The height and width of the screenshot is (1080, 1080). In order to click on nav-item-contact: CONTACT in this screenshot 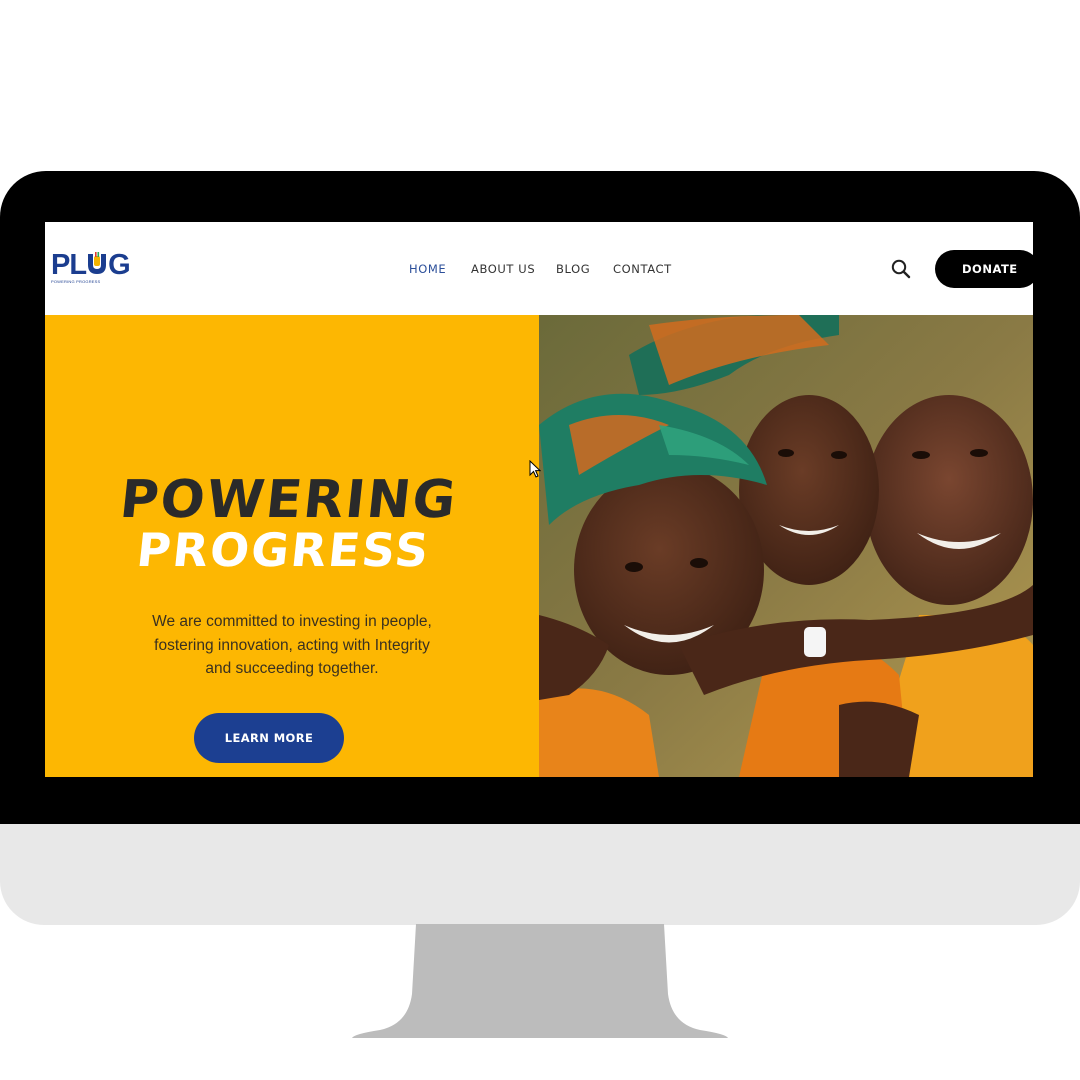, I will do `click(642, 269)`.